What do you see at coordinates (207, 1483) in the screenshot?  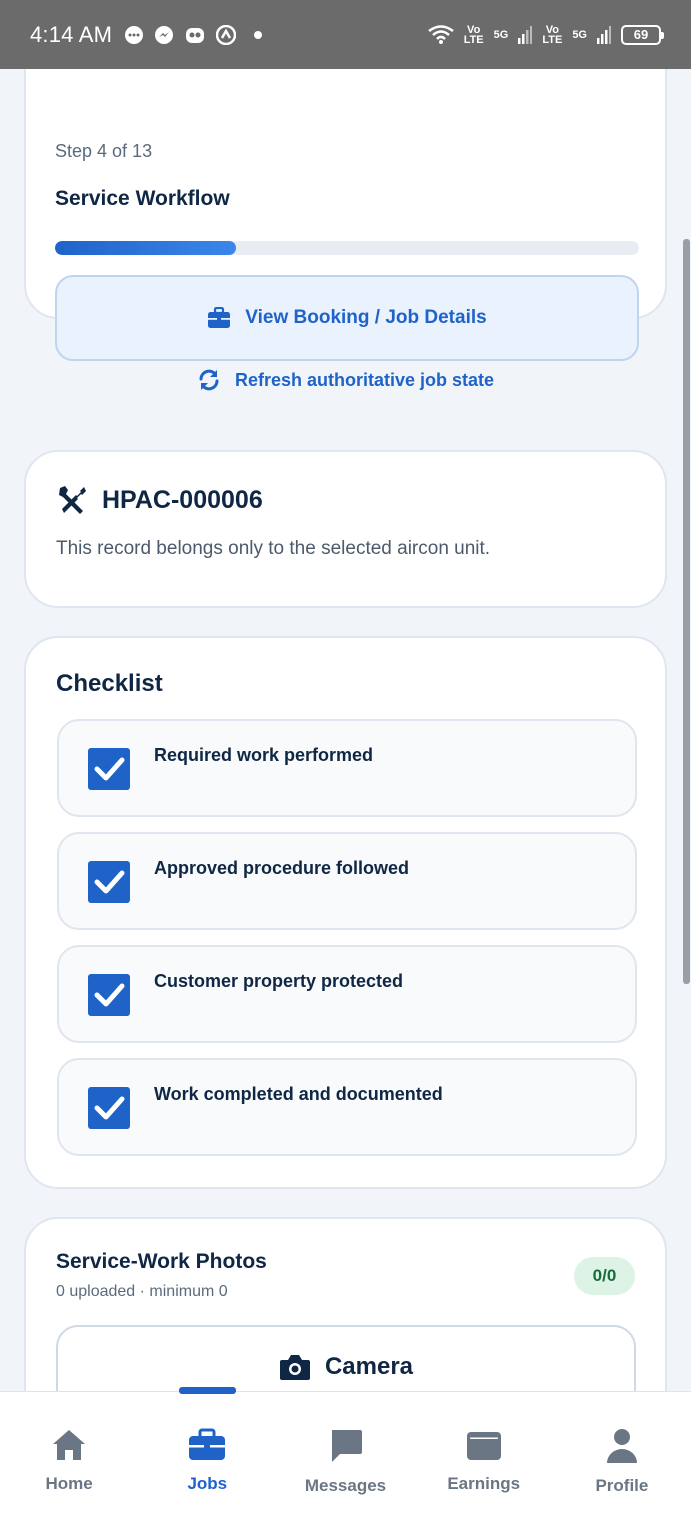 I see `nav-jobs-label: Jobs` at bounding box center [207, 1483].